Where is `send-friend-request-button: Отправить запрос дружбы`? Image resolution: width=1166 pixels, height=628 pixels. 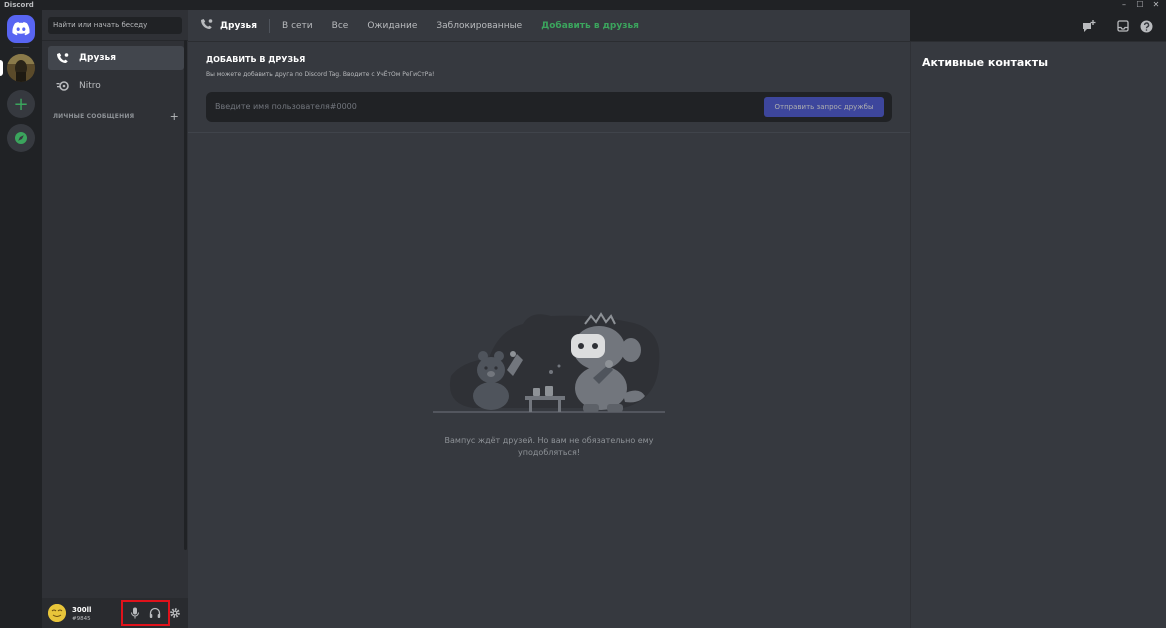 send-friend-request-button: Отправить запрос дружбы is located at coordinates (824, 107).